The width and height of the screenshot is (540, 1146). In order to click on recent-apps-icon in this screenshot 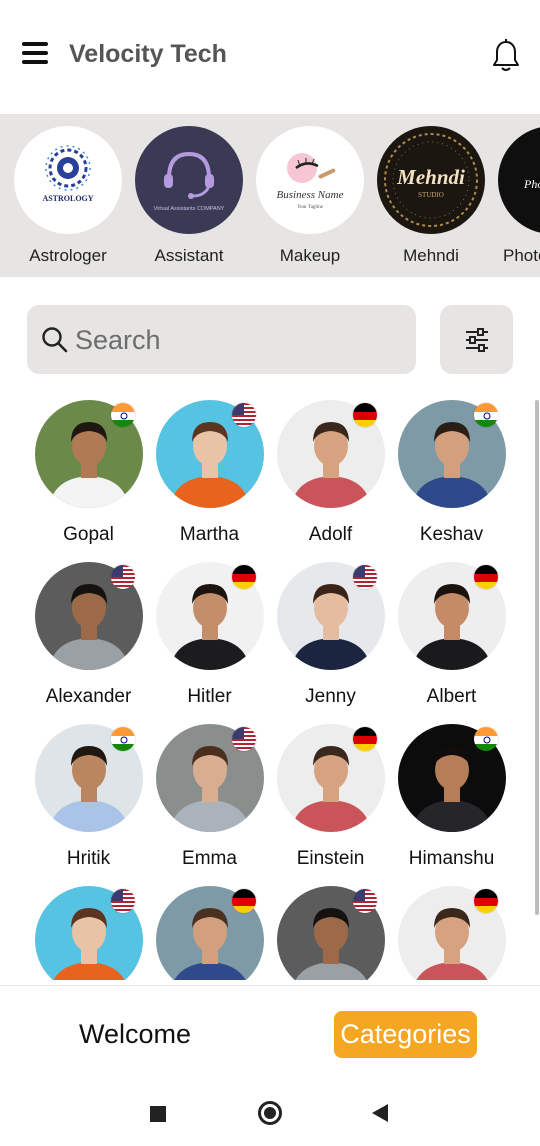, I will do `click(158, 1114)`.